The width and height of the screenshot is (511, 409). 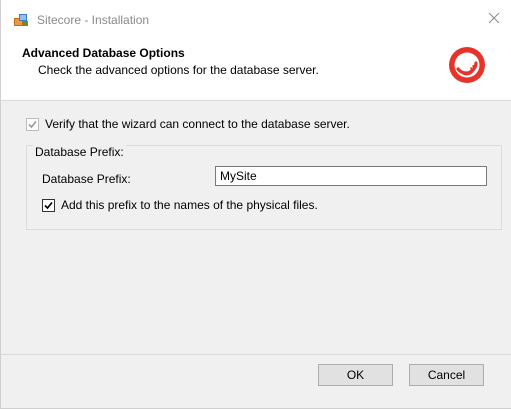 What do you see at coordinates (351, 176) in the screenshot?
I see `database-prefix-input` at bounding box center [351, 176].